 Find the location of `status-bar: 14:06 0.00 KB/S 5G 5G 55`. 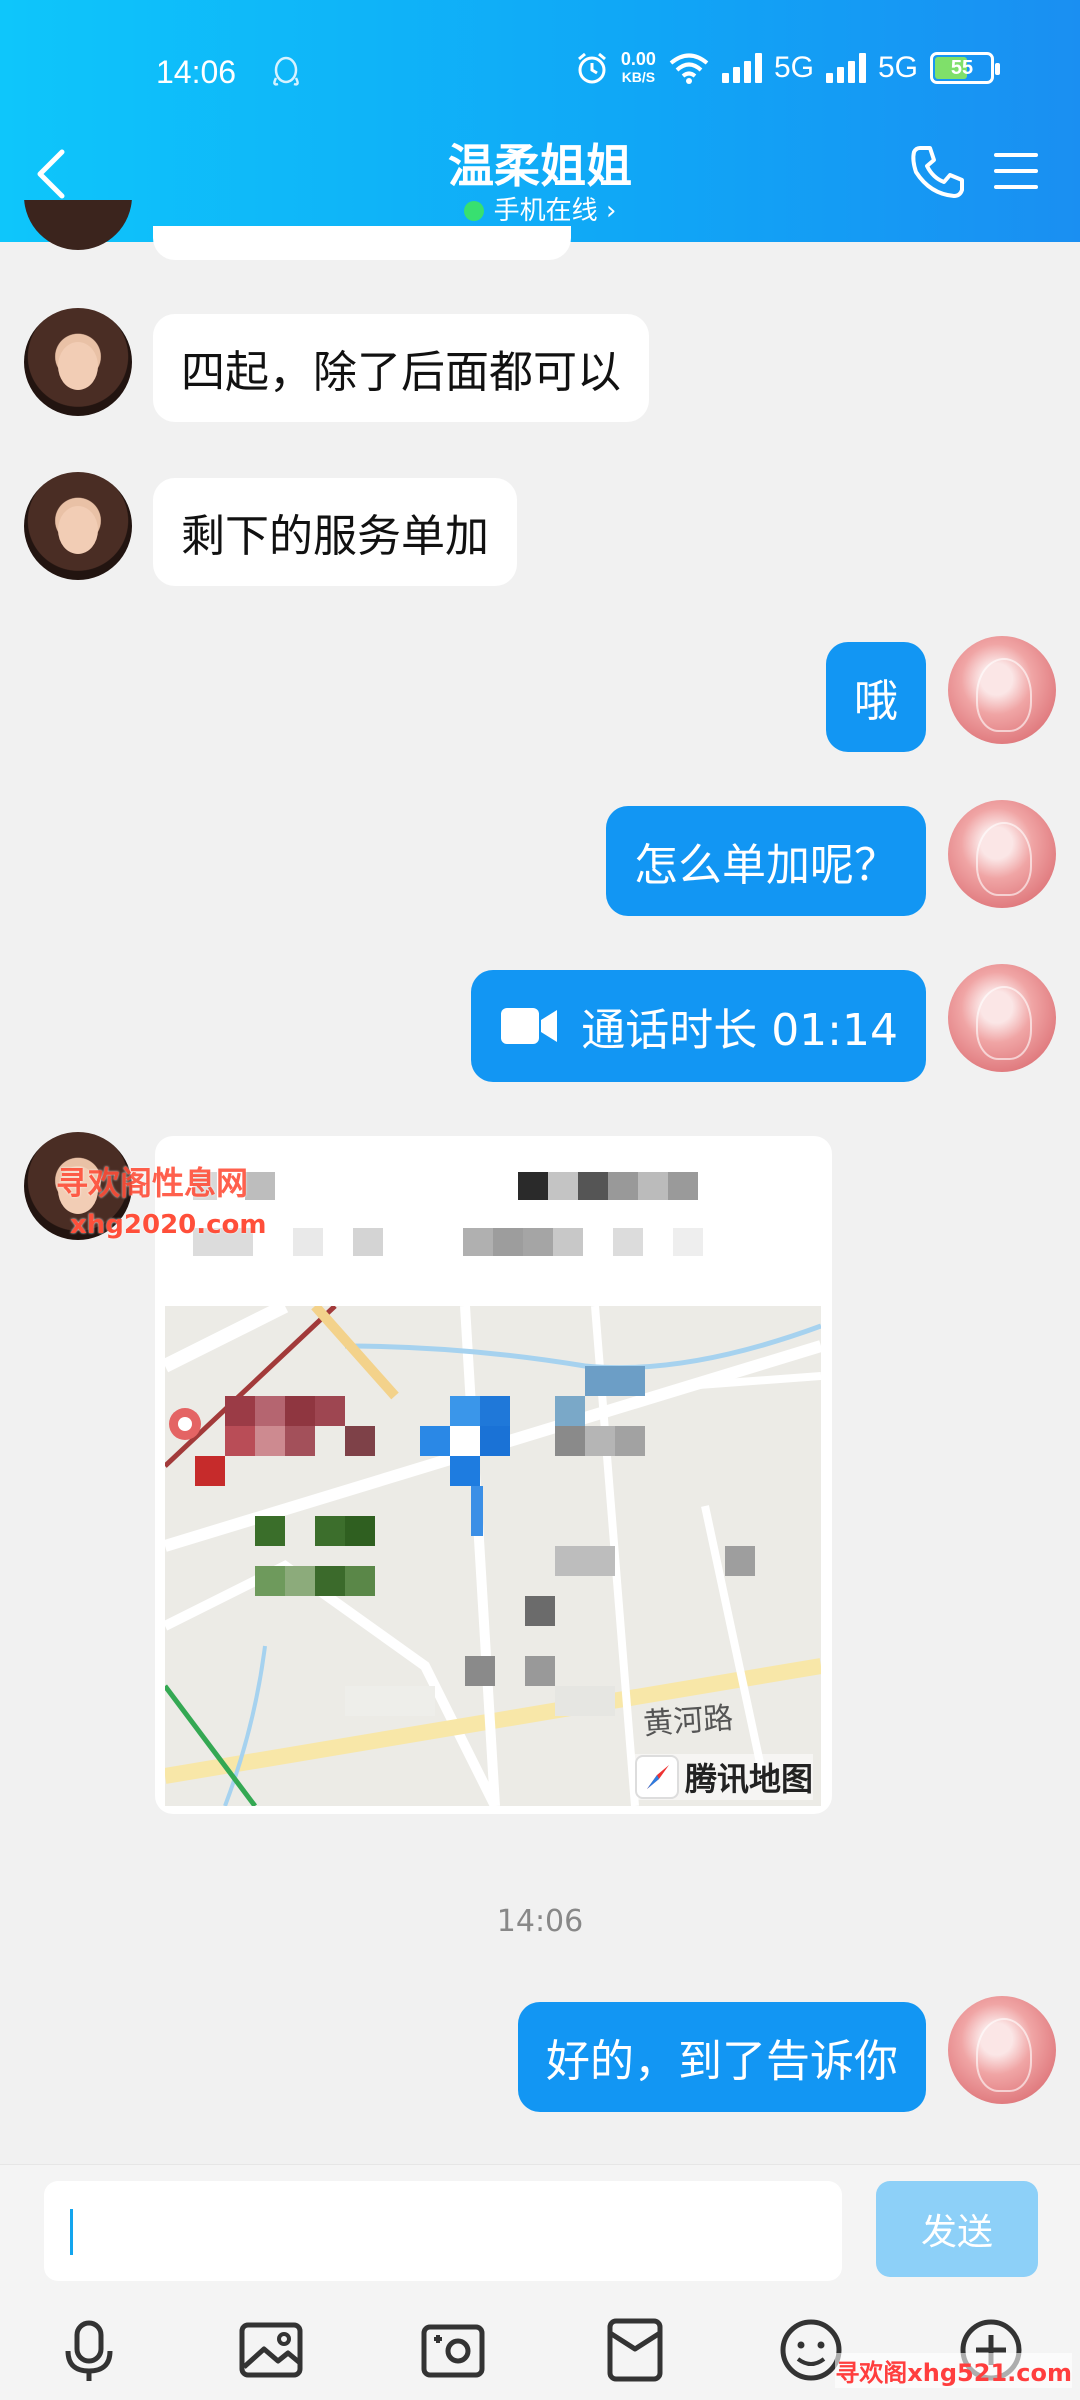

status-bar: 14:06 0.00 KB/S 5G 5G 55 is located at coordinates (540, 73).